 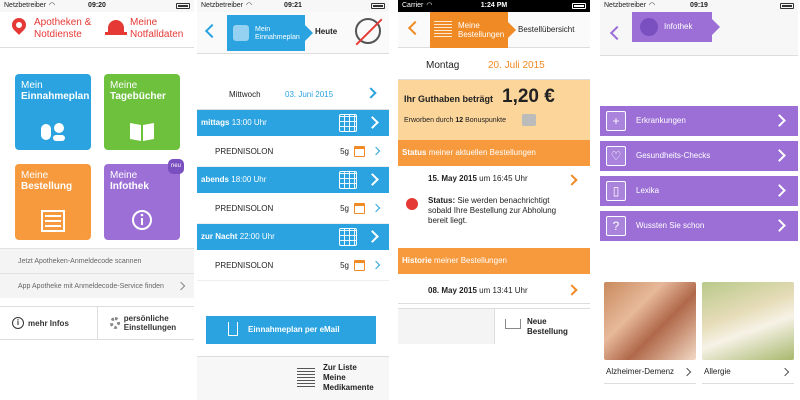 I want to click on tile-diaries: Meine Tagebücher, so click(x=142, y=112).